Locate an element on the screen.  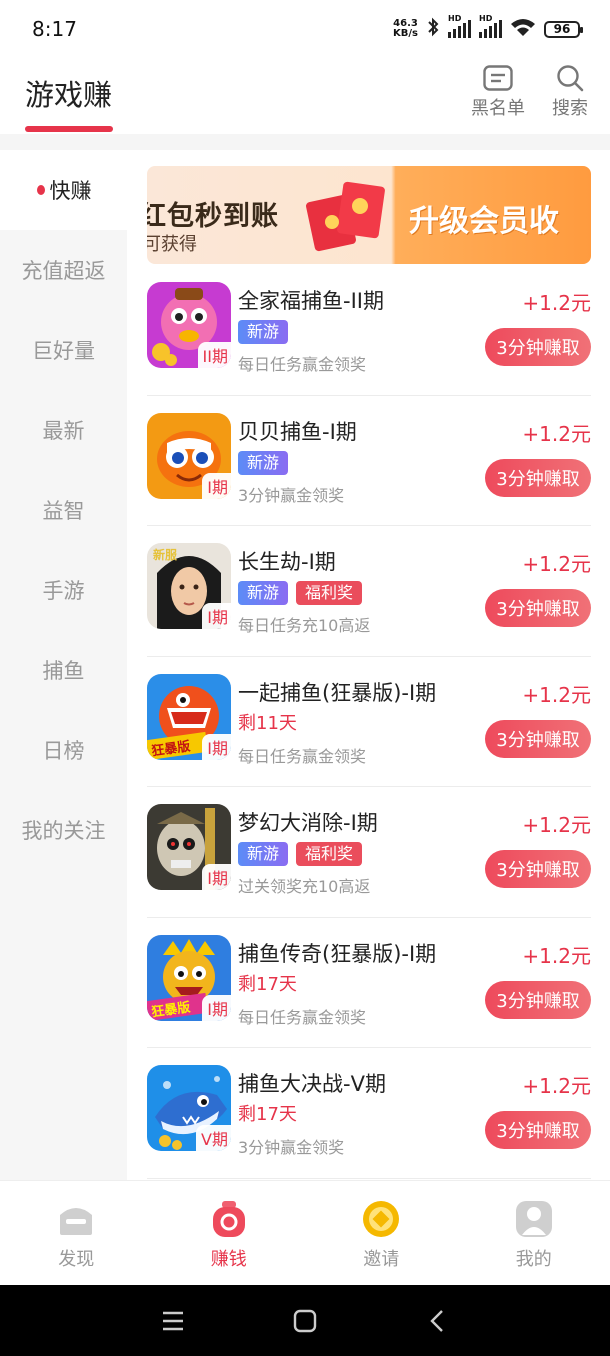
coin-icon is located at coordinates (381, 1219).